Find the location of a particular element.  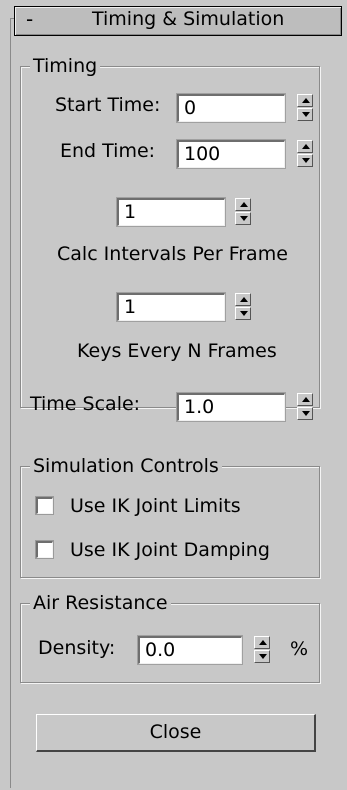

timing-group-label: Timing is located at coordinates (65, 66).